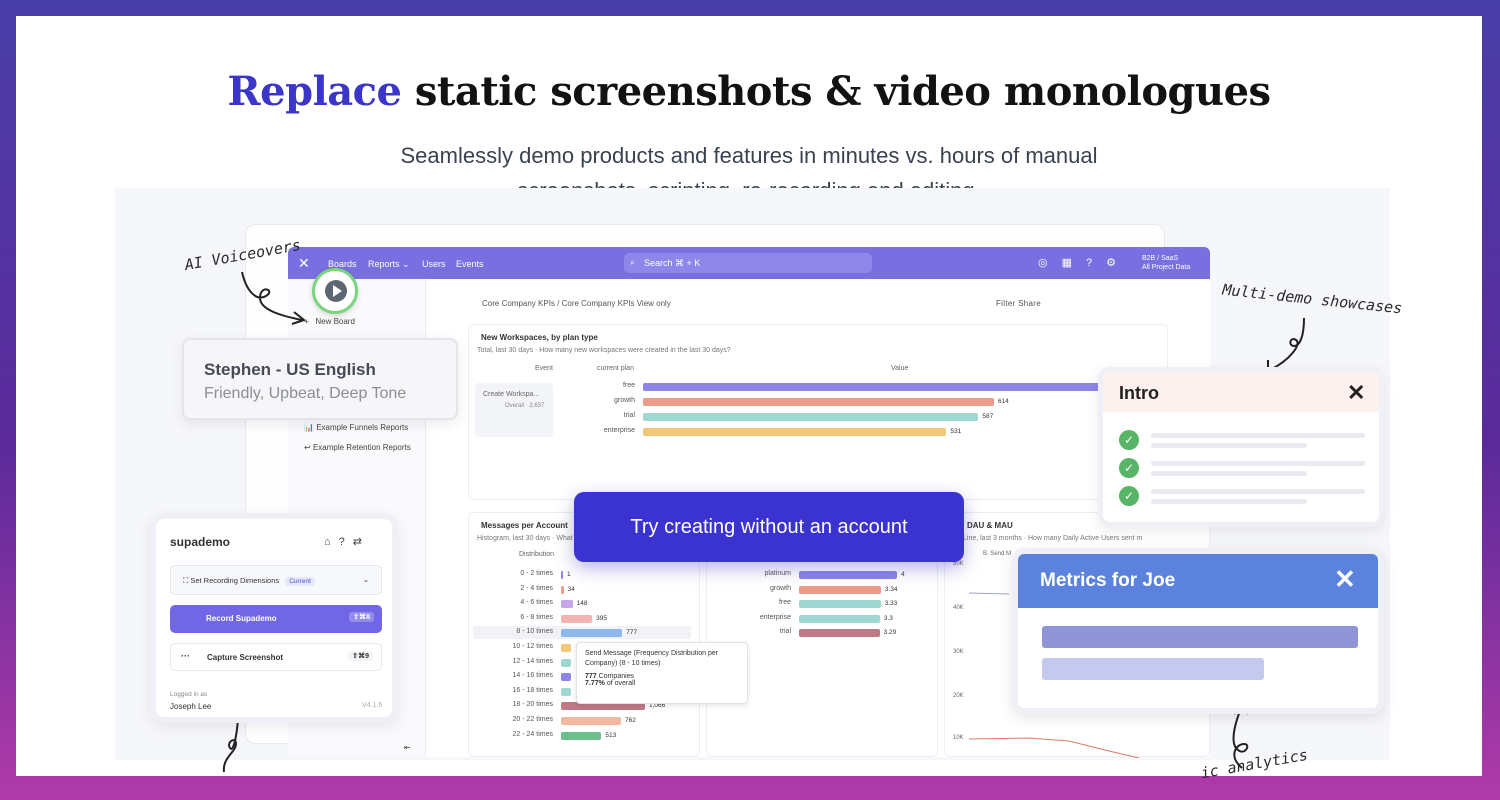 The height and width of the screenshot is (800, 1500). Describe the element at coordinates (362, 427) in the screenshot. I see `sidebar-item-label: Example Funnels Reports` at that location.